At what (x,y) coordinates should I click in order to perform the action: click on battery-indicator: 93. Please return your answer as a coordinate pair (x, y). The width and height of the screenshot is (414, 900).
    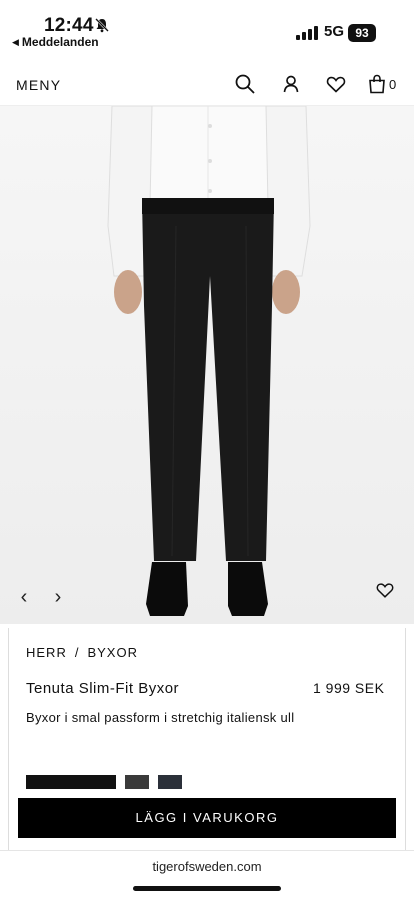
    Looking at the image, I should click on (362, 33).